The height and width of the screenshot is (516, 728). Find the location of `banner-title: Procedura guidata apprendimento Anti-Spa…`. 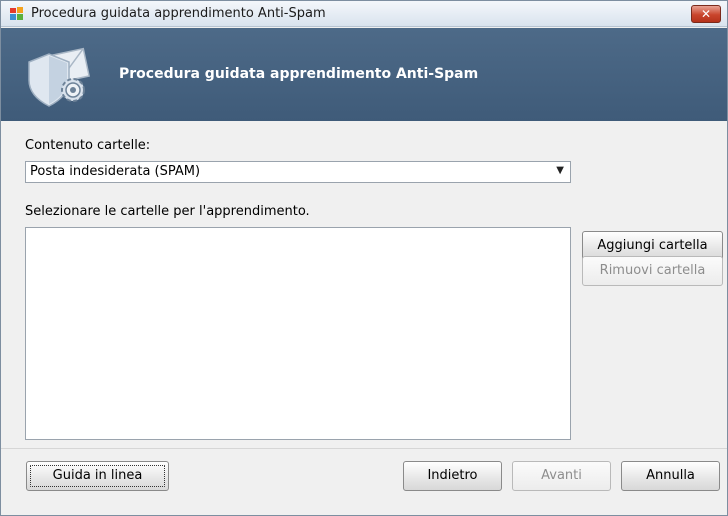

banner-title: Procedura guidata apprendimento Anti-Spa… is located at coordinates (299, 74).